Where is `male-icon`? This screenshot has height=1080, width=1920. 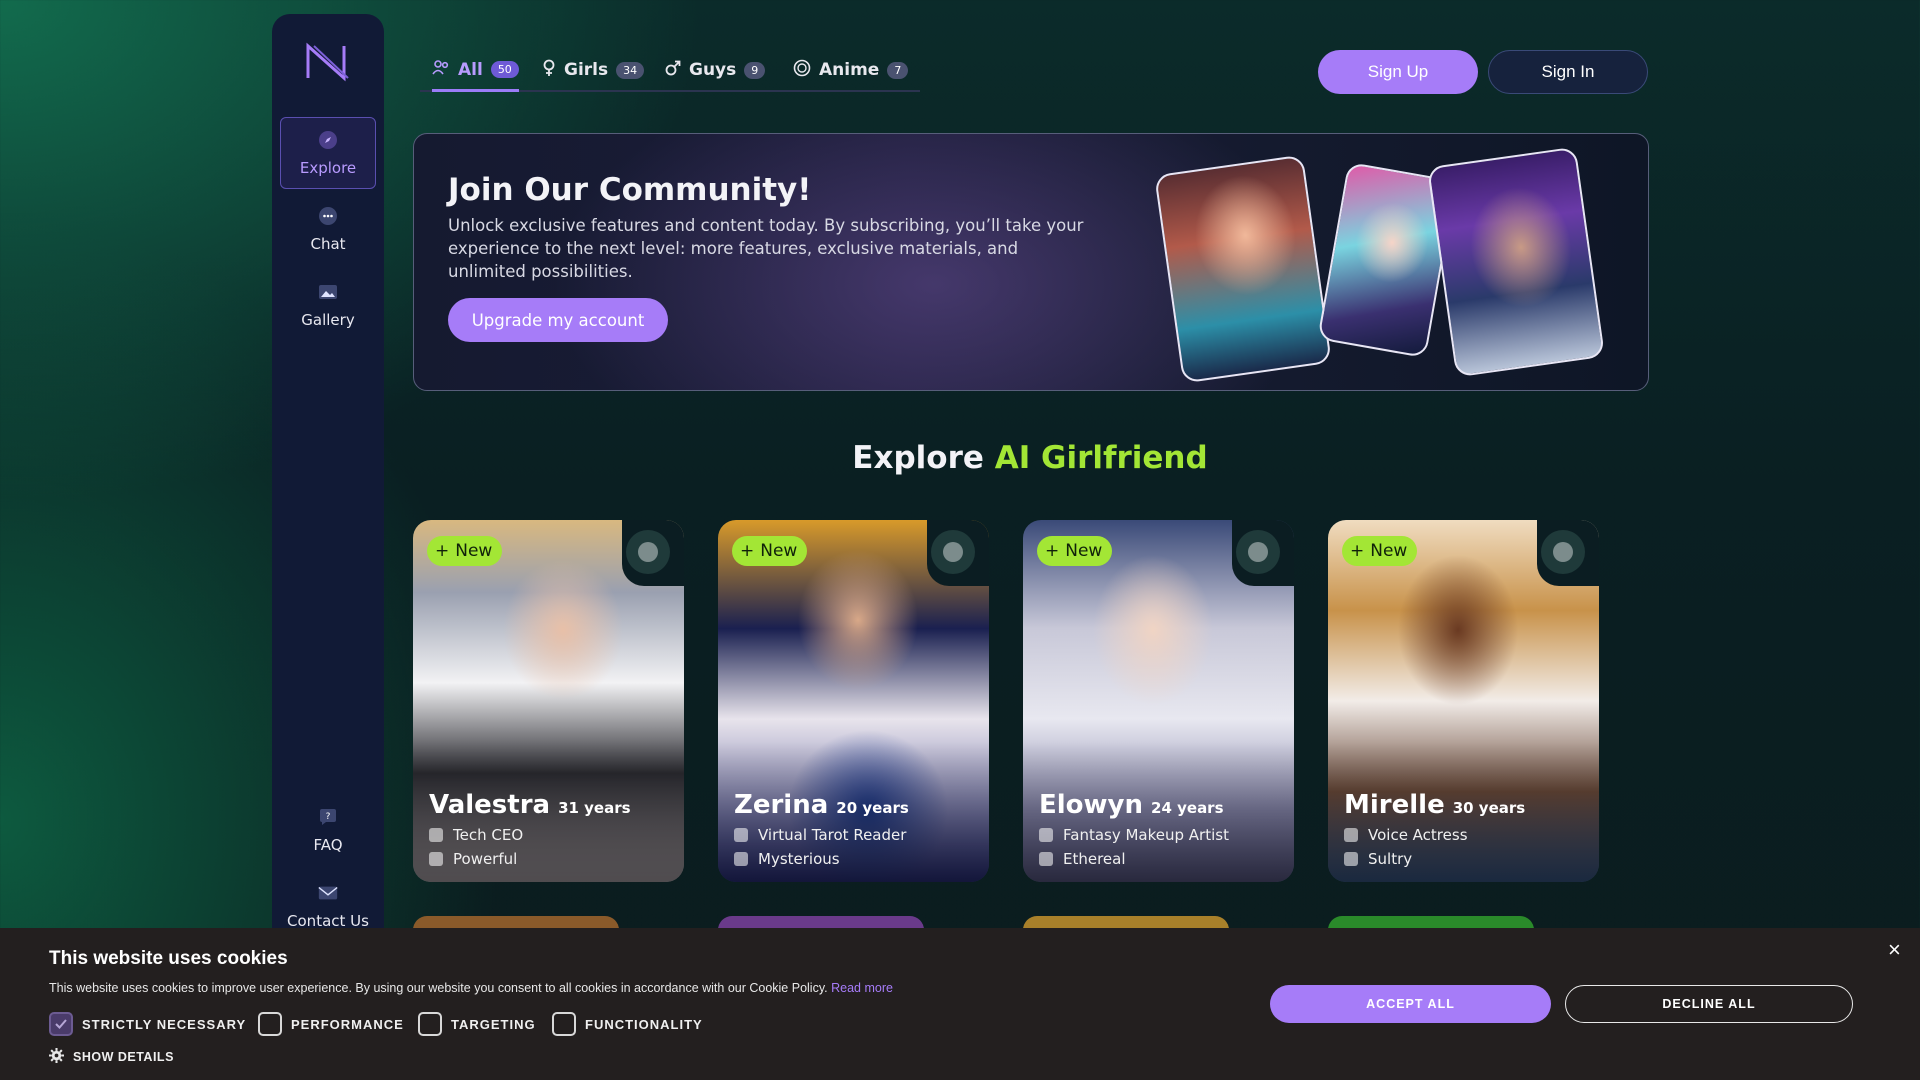 male-icon is located at coordinates (673, 70).